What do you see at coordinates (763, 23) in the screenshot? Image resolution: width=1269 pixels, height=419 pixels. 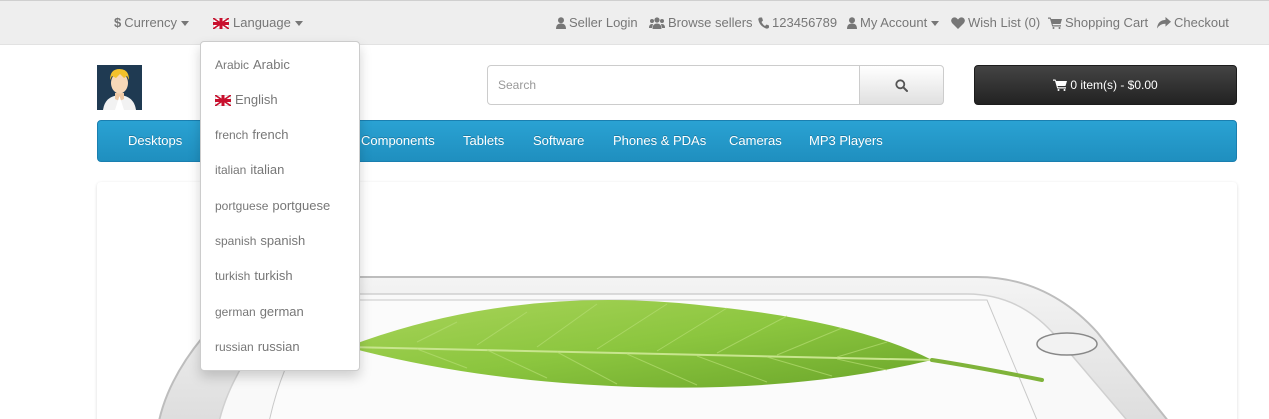 I see `phone-icon` at bounding box center [763, 23].